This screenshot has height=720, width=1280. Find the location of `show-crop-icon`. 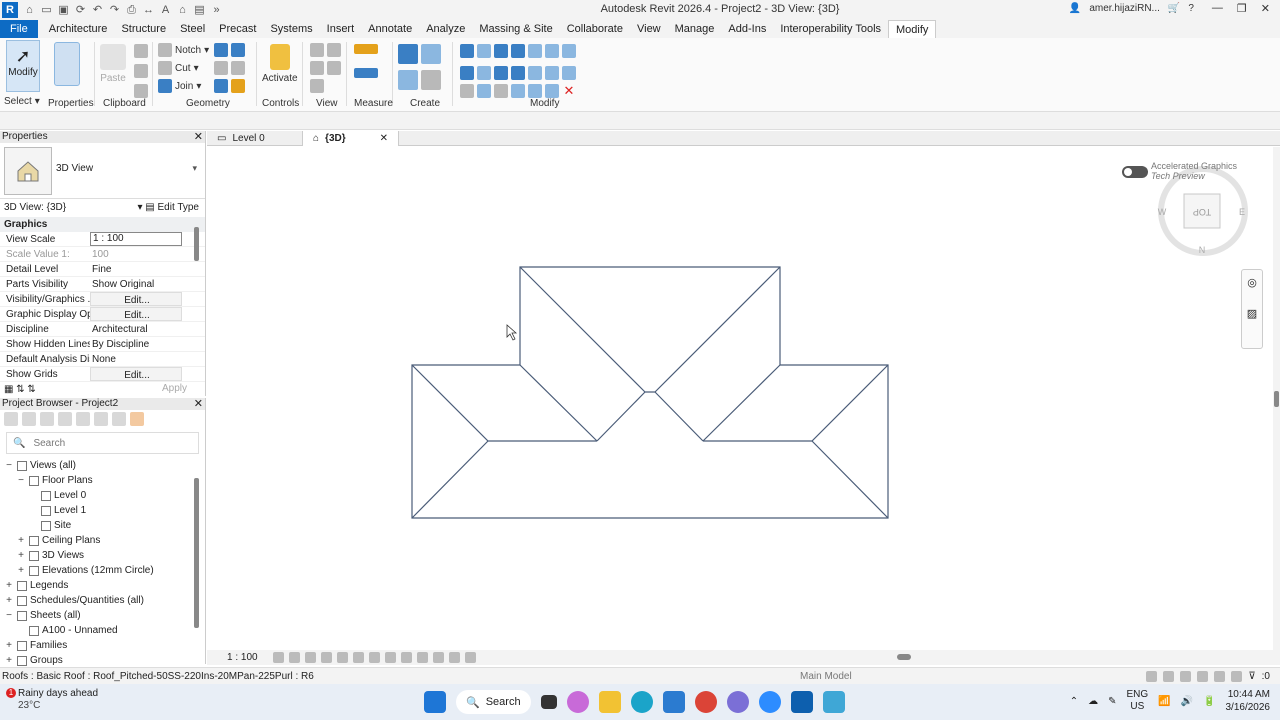

show-crop-icon is located at coordinates (374, 657).